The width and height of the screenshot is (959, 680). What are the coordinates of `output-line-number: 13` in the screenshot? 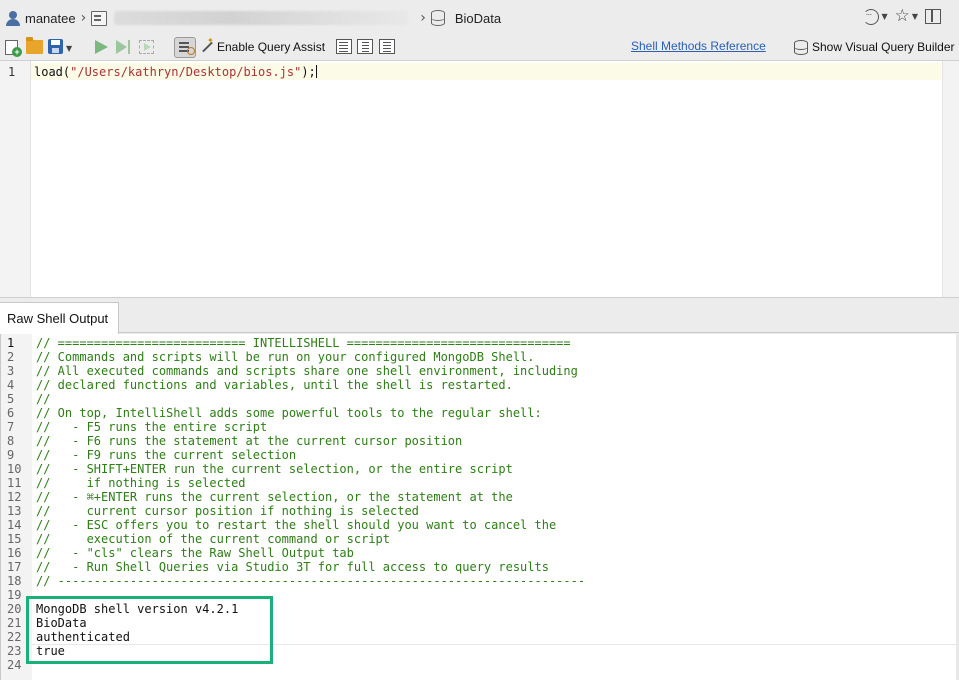 It's located at (14, 511).